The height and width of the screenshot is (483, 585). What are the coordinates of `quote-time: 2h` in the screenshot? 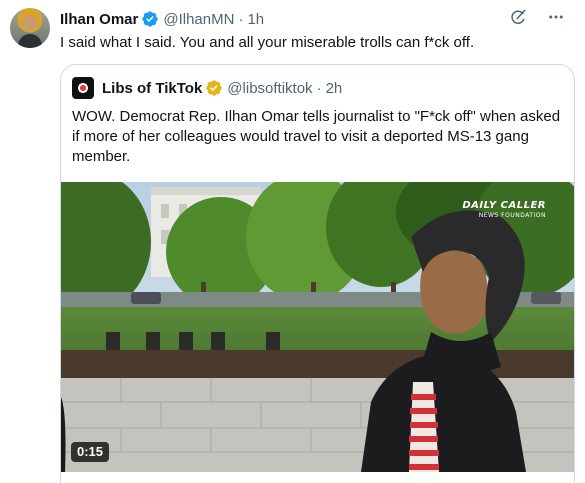 It's located at (334, 88).